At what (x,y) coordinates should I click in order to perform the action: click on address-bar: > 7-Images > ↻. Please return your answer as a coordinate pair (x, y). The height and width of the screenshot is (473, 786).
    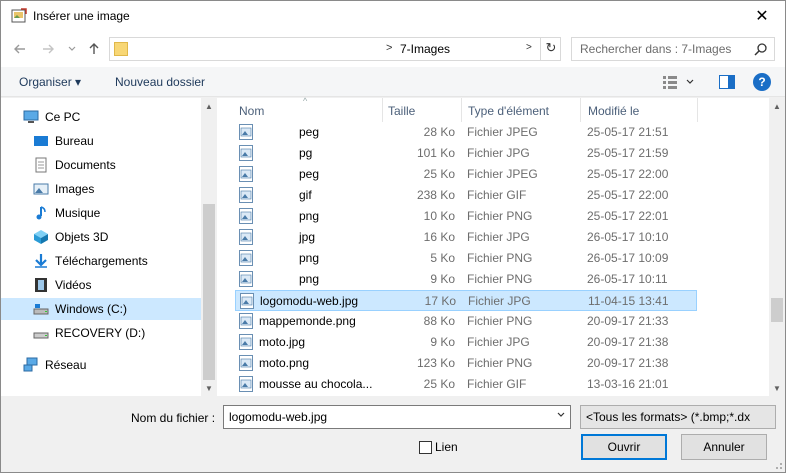
    Looking at the image, I should click on (335, 49).